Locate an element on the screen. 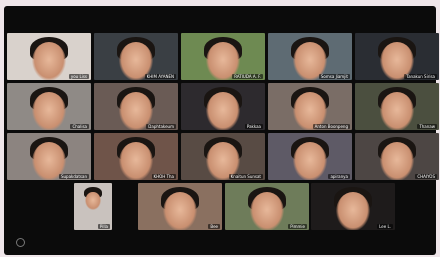  participant-tile: Thanaw is located at coordinates (397, 106).